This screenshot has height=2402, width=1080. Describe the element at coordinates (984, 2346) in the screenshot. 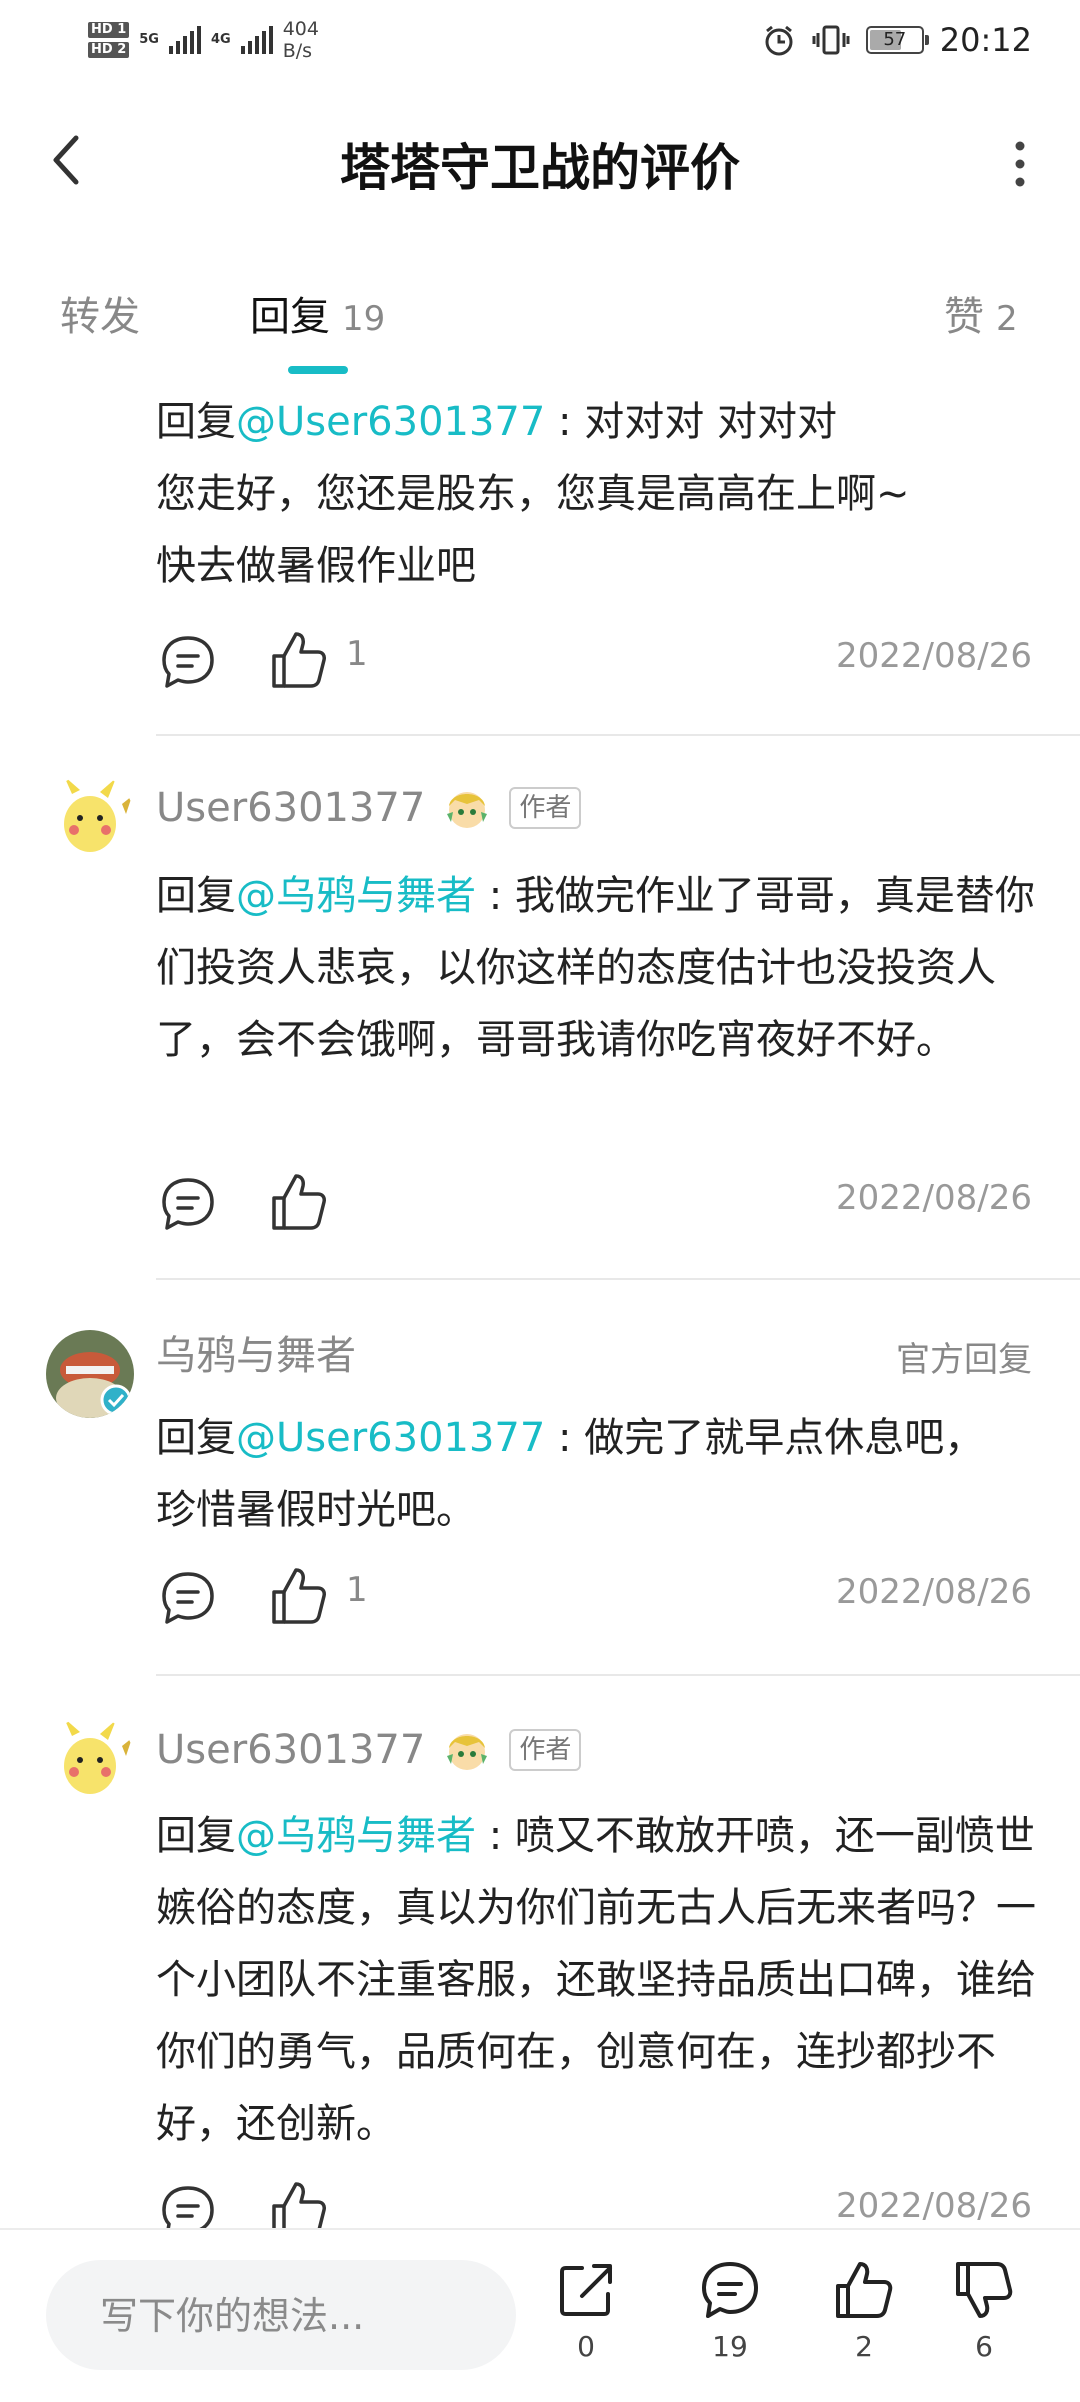

I see `dislike-count: 6` at that location.